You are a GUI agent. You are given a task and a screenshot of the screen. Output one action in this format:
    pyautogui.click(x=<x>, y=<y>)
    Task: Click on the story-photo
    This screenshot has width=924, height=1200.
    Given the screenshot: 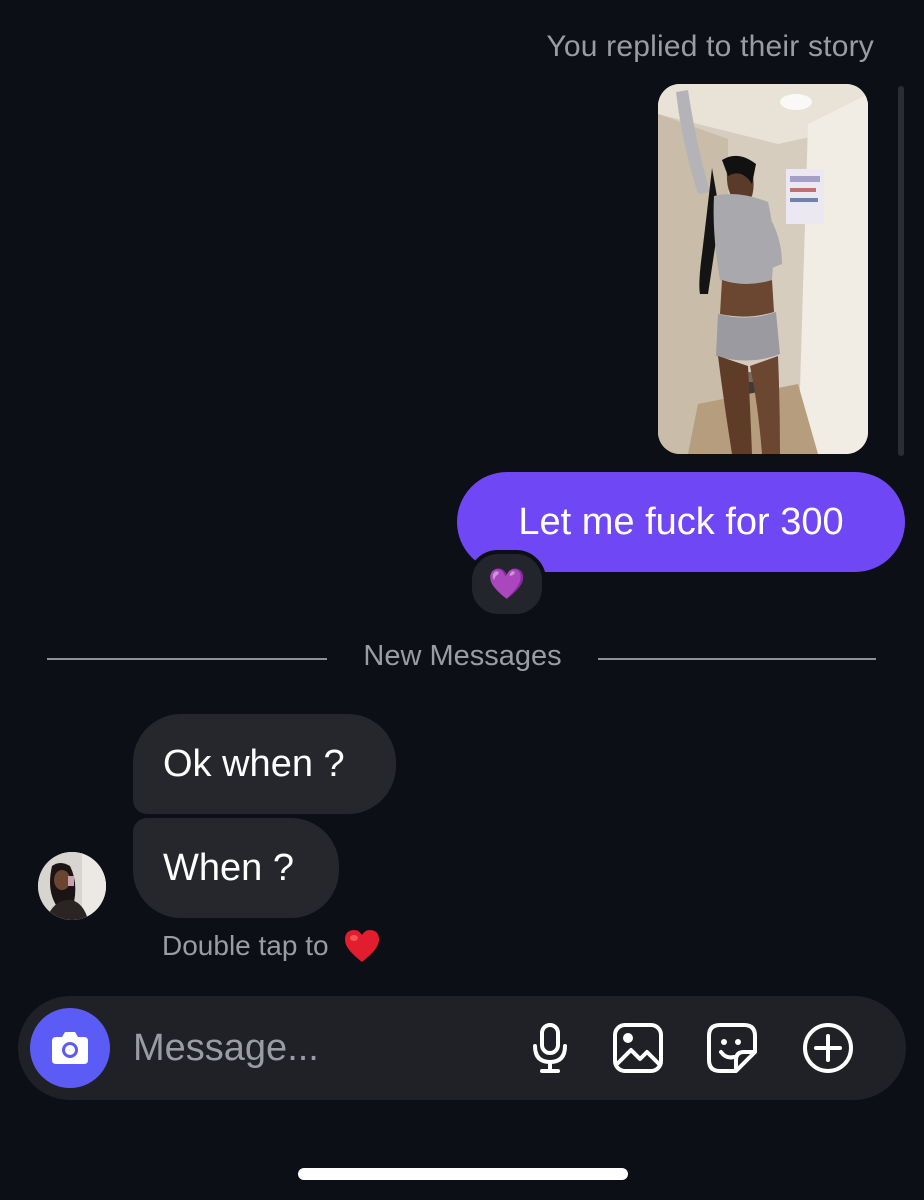 What is the action you would take?
    pyautogui.click(x=763, y=269)
    